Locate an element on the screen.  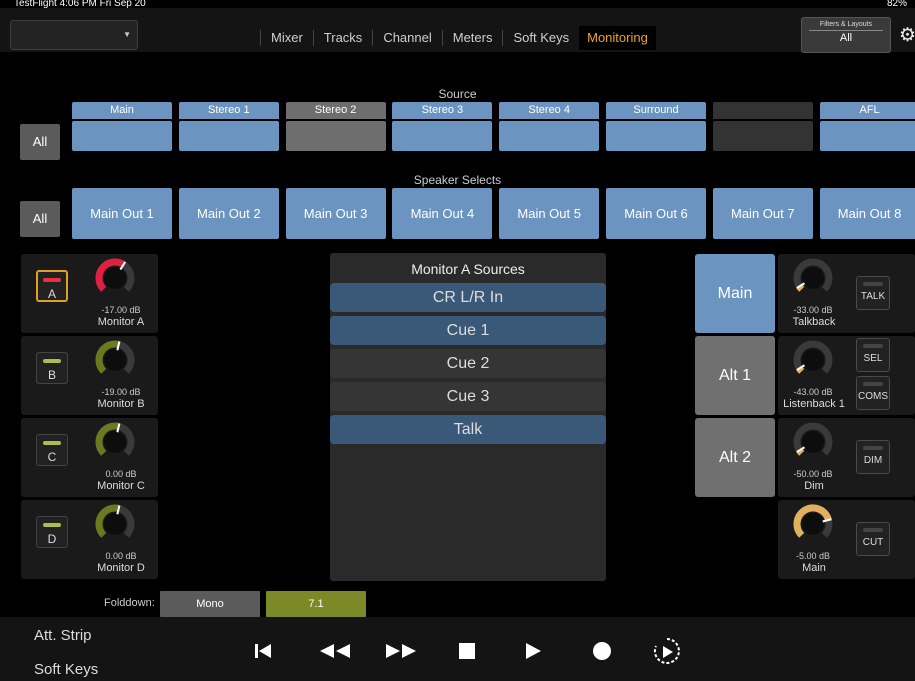
button-label: COMS is located at coordinates (873, 396).